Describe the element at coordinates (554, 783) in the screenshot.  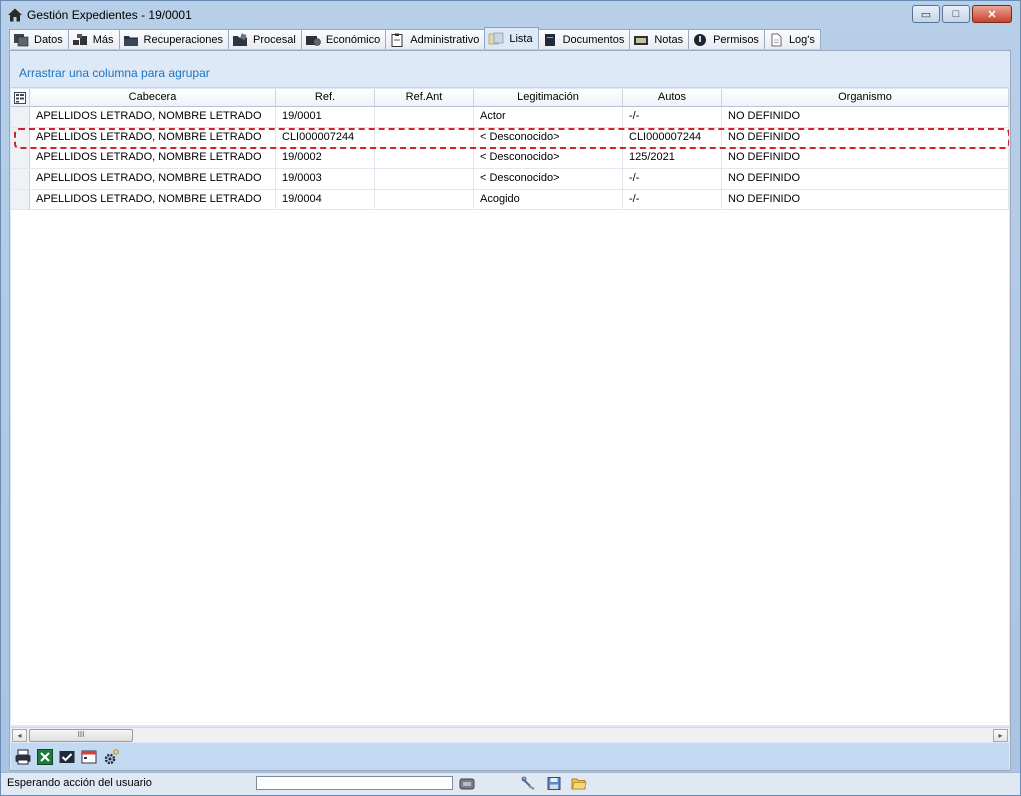
I see `save-icon` at that location.